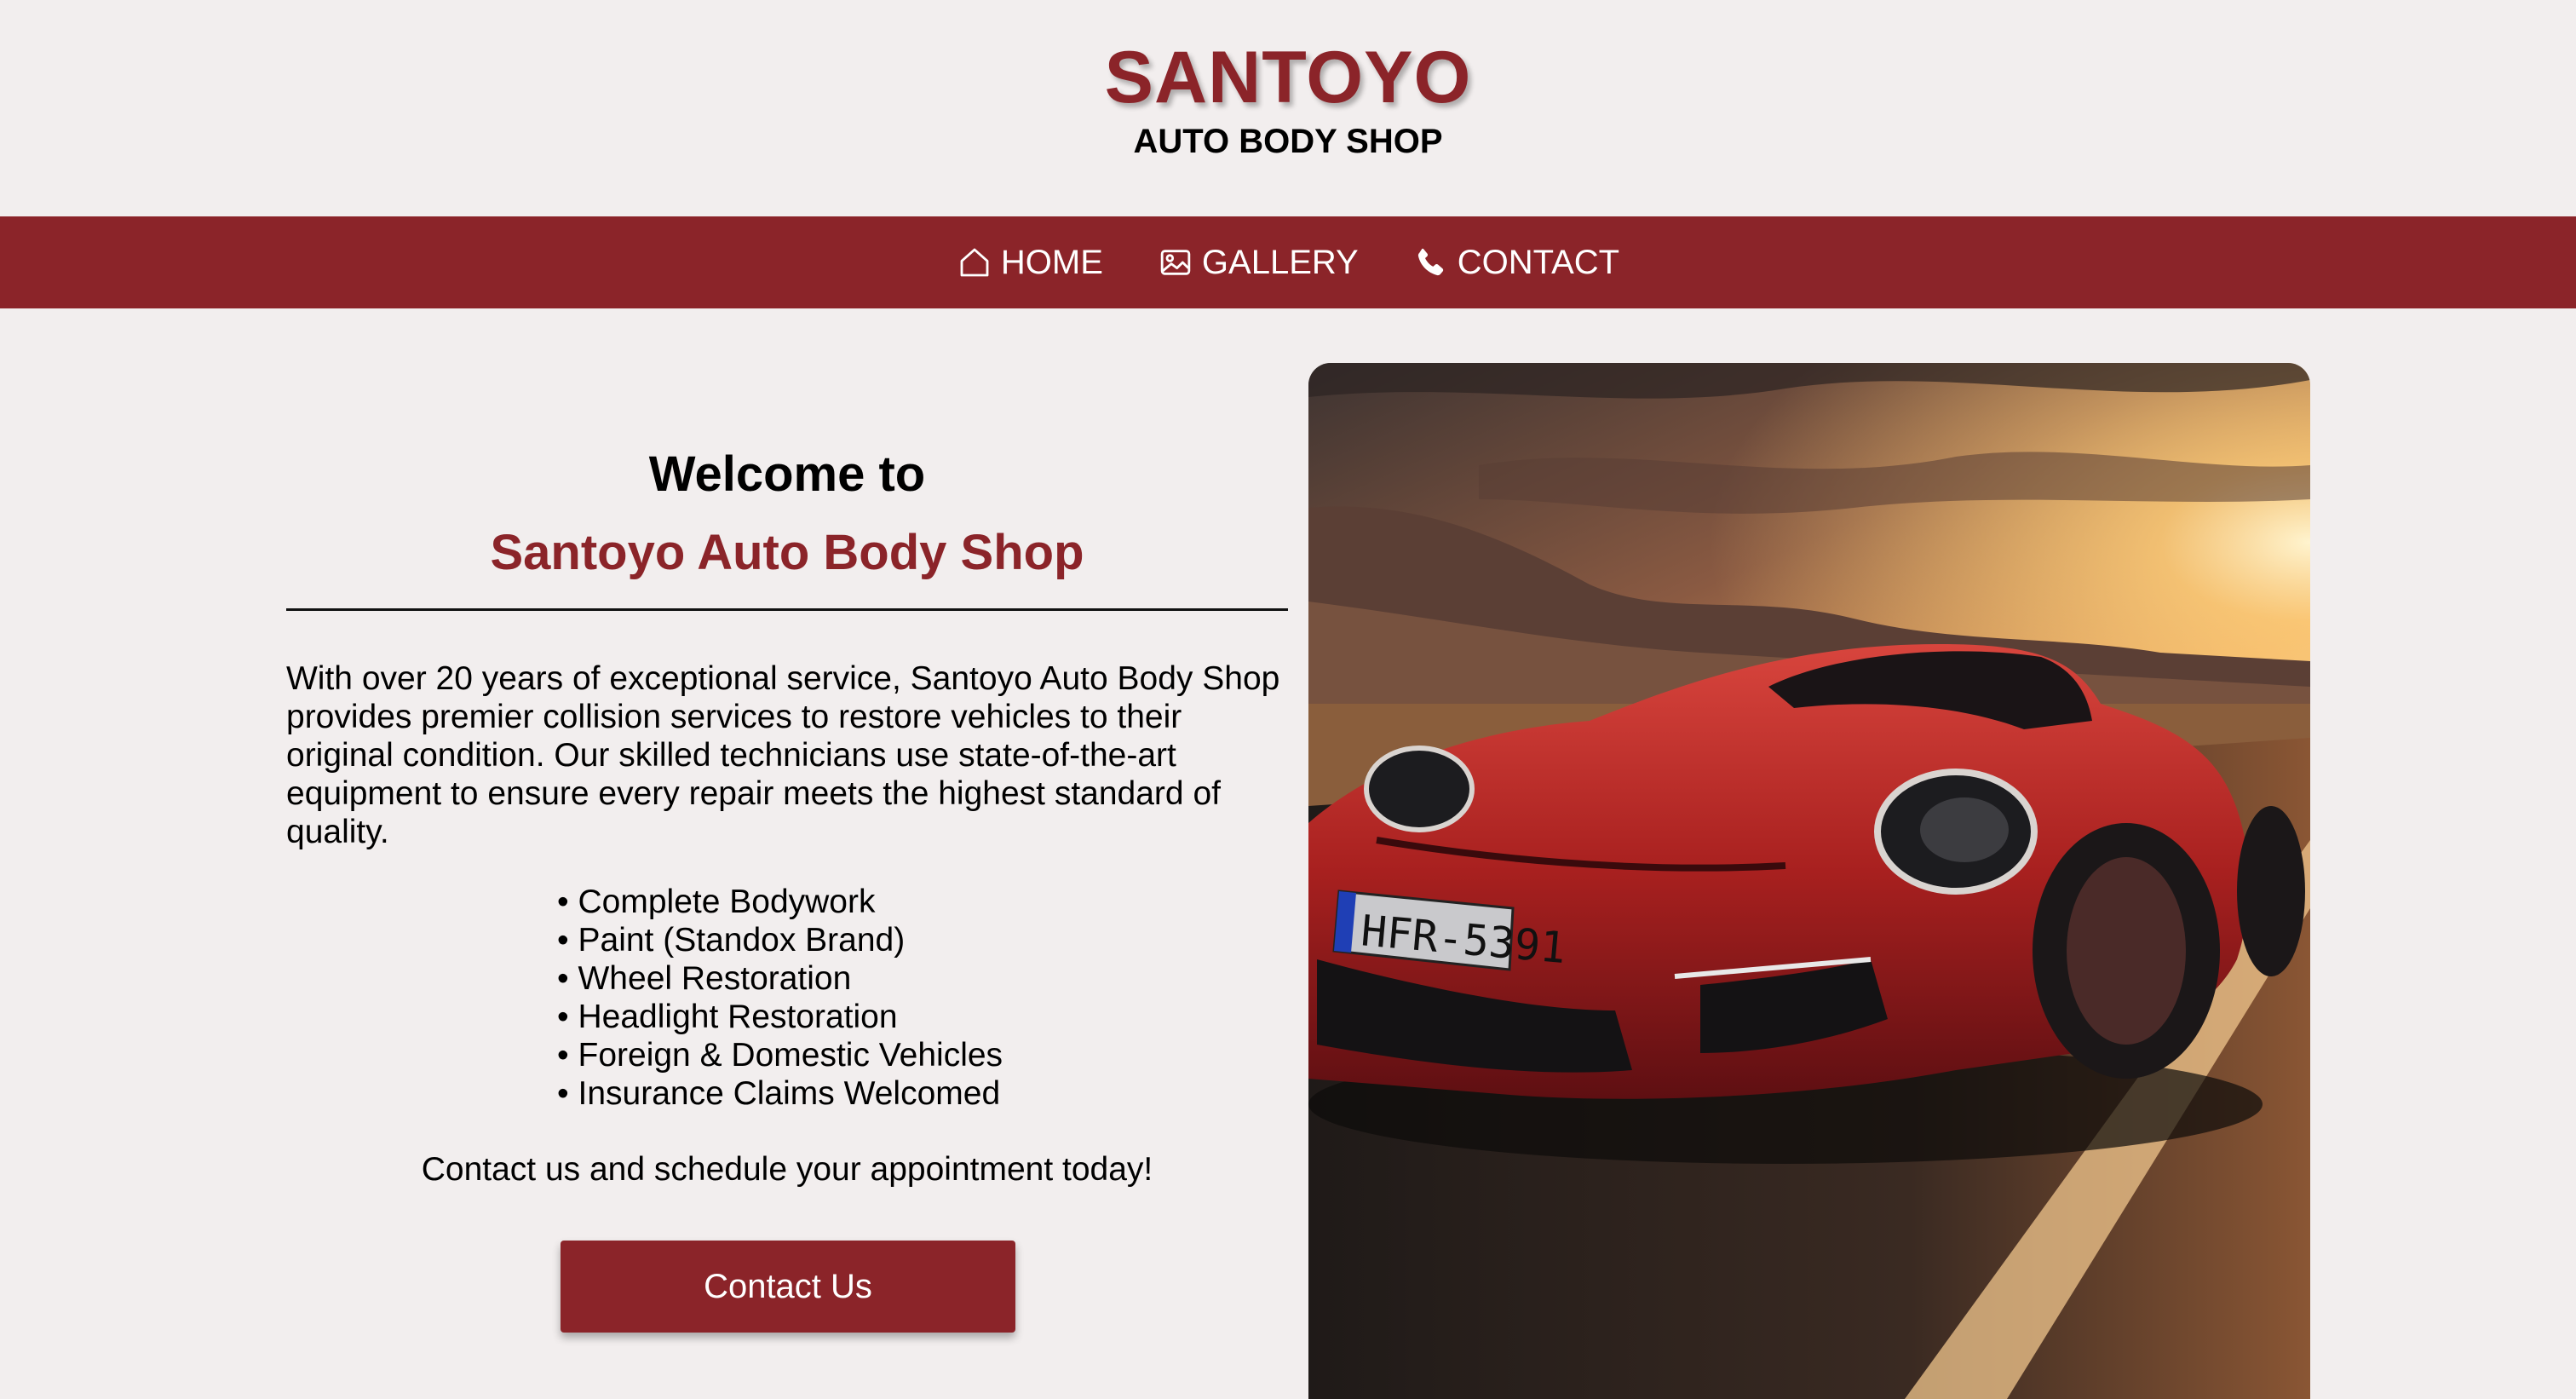 The height and width of the screenshot is (1399, 2576). Describe the element at coordinates (787, 474) in the screenshot. I see `welcome-heading: Welcome to` at that location.